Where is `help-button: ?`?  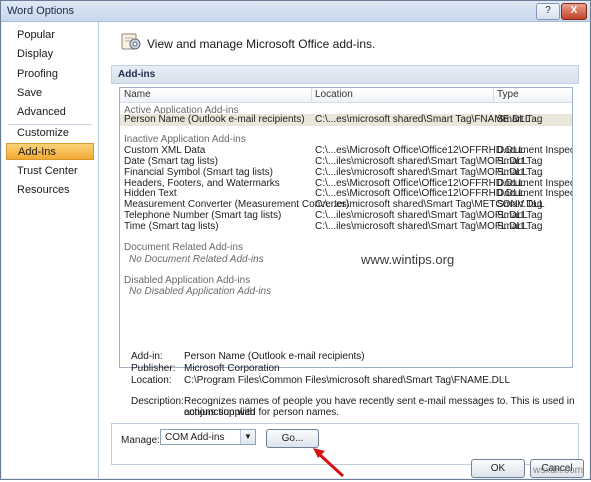
help-button: ? is located at coordinates (548, 11).